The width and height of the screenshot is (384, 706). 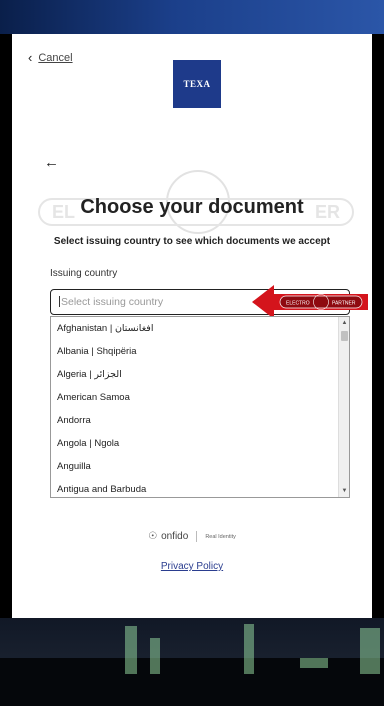 I want to click on privacy-policy-link: Privacy Policy, so click(x=192, y=566).